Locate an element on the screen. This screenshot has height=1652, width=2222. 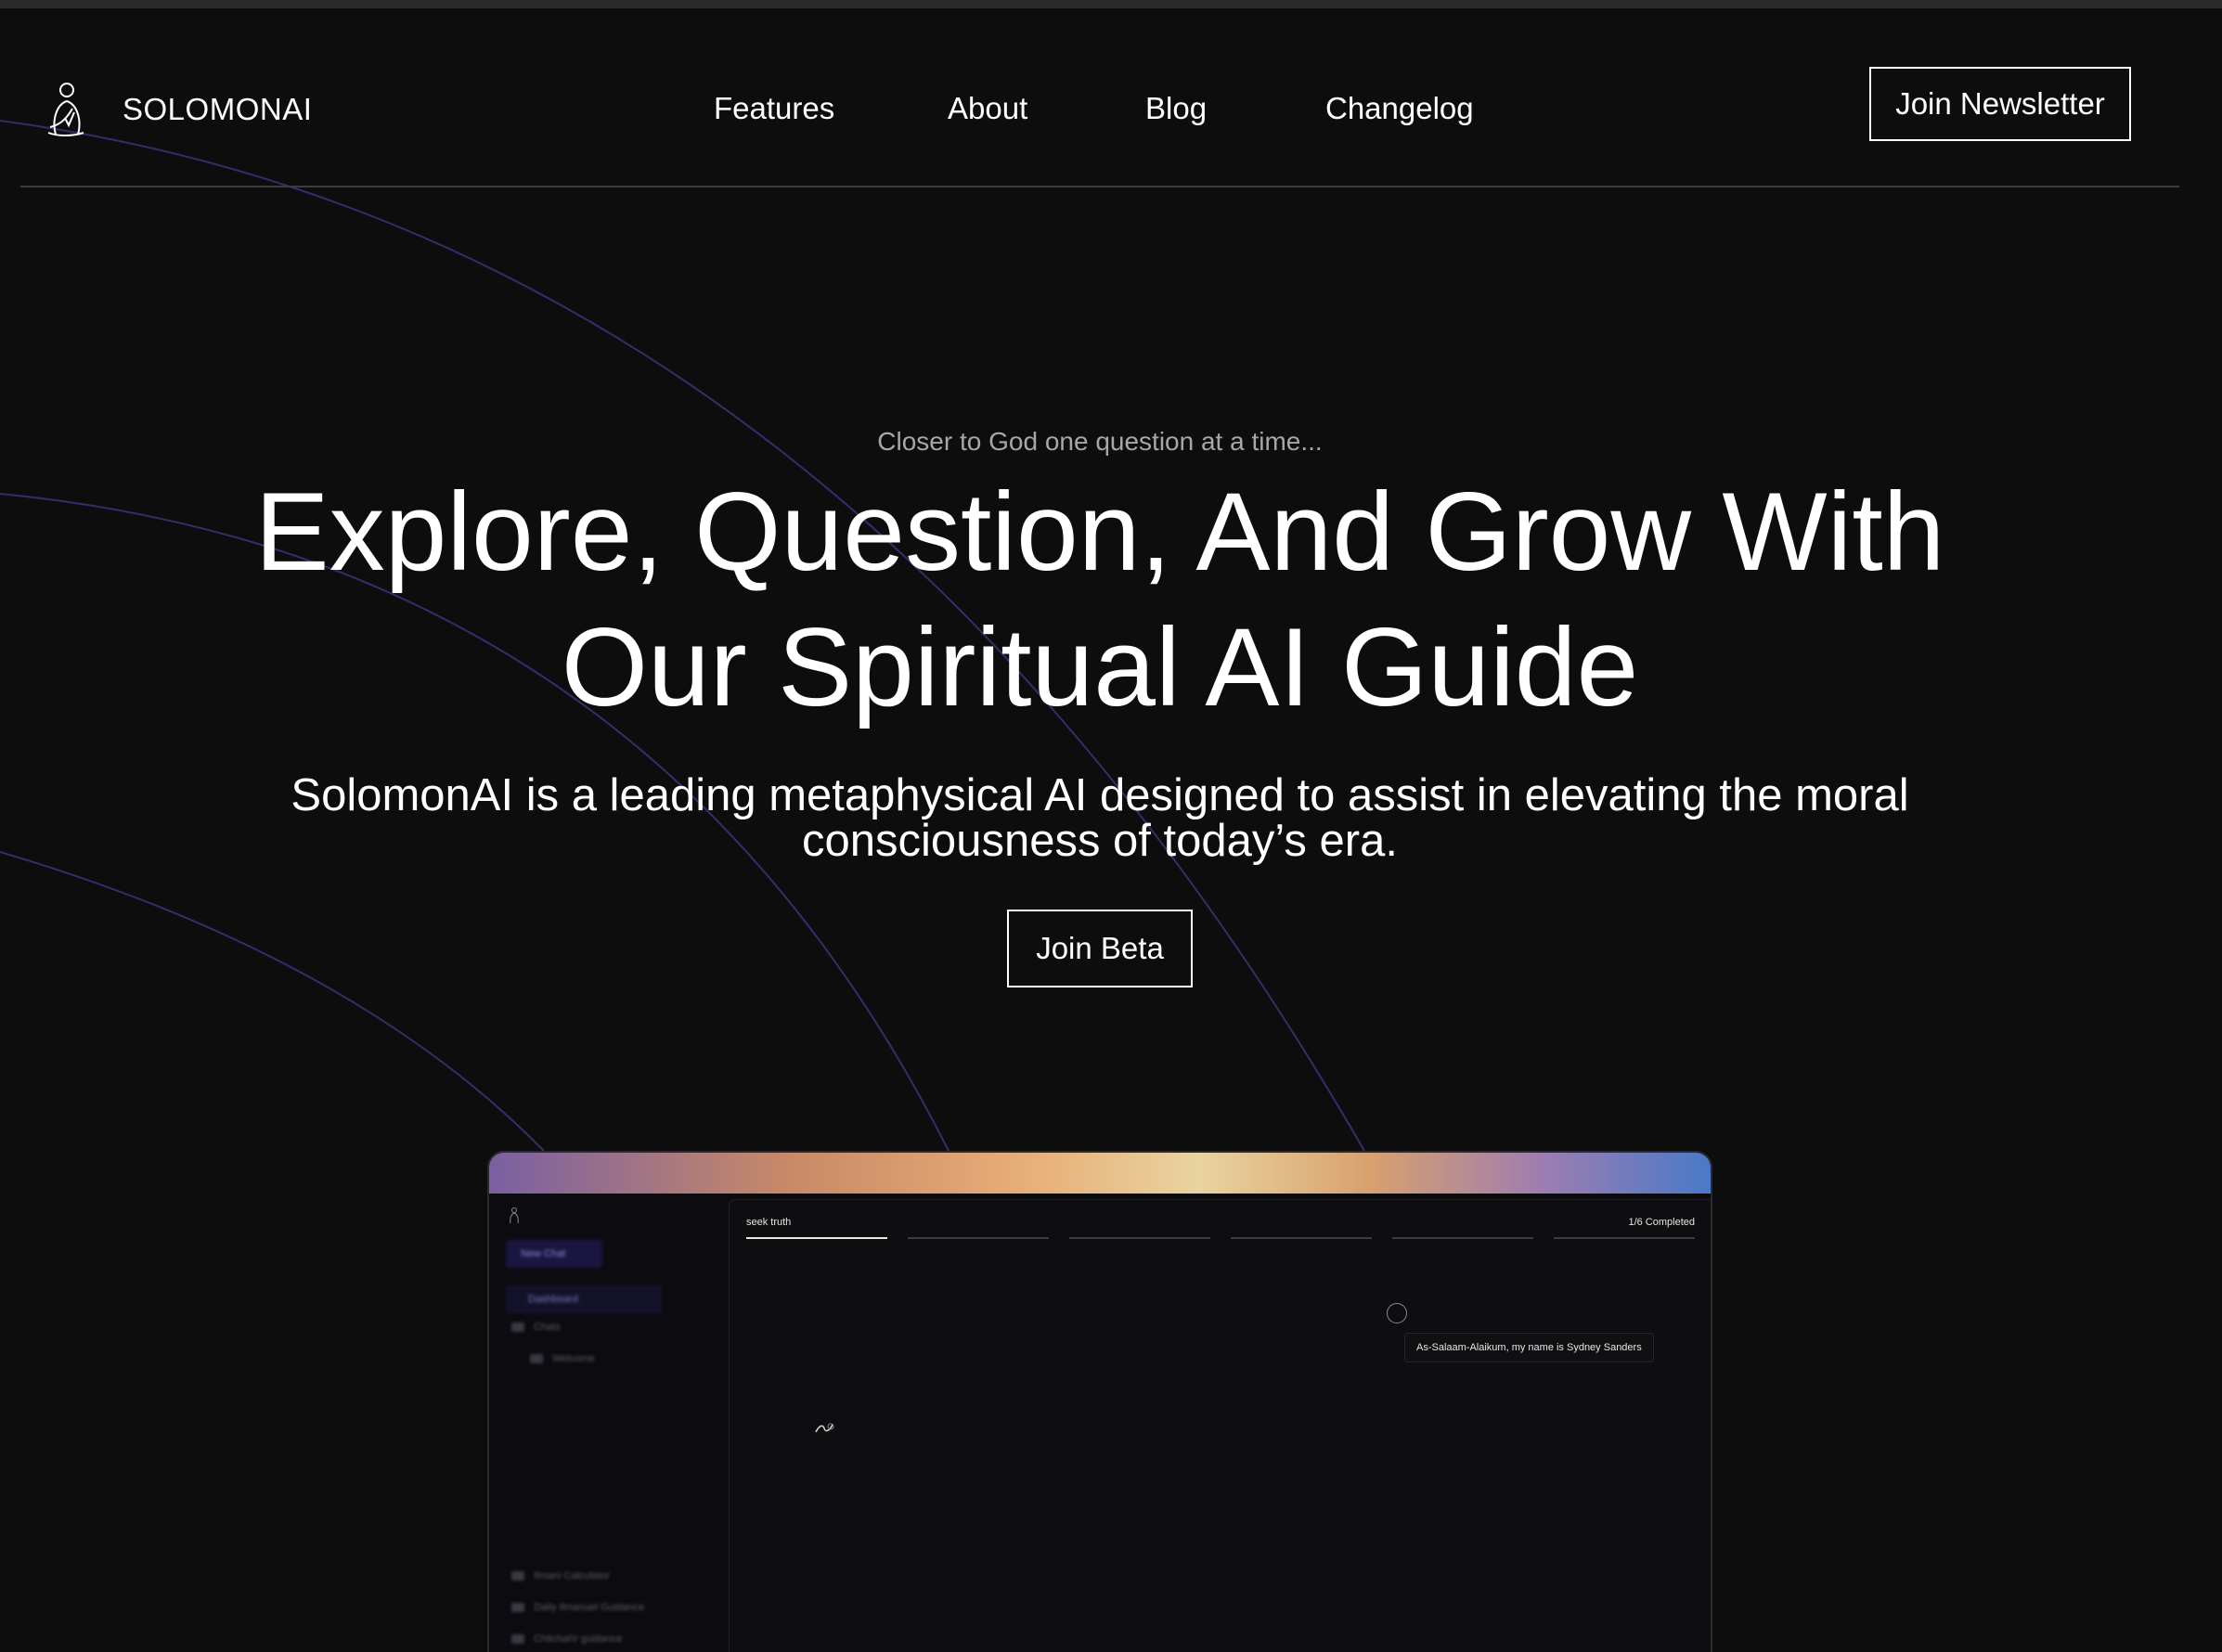
sidebar-item-label: ChitchatV guidance is located at coordinates (578, 1639).